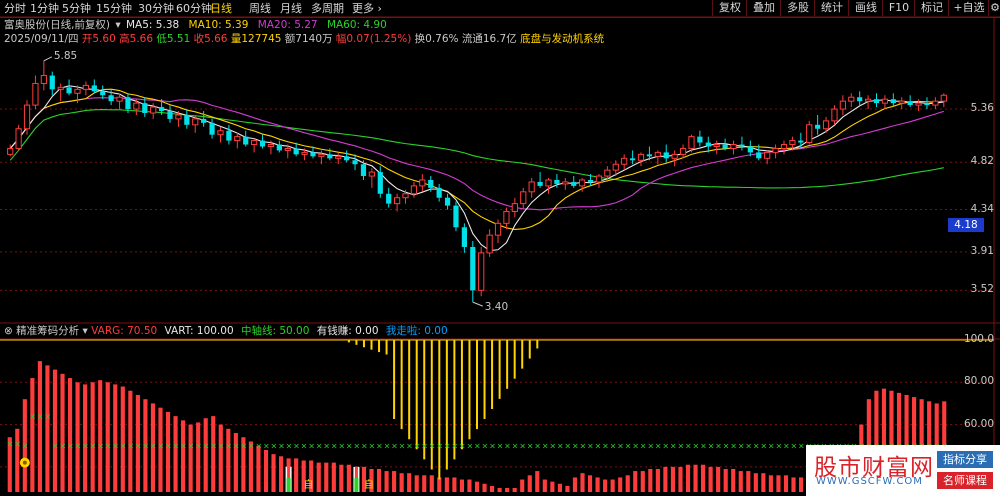  Describe the element at coordinates (65, 56) in the screenshot. I see `high-label: 5.85` at that location.